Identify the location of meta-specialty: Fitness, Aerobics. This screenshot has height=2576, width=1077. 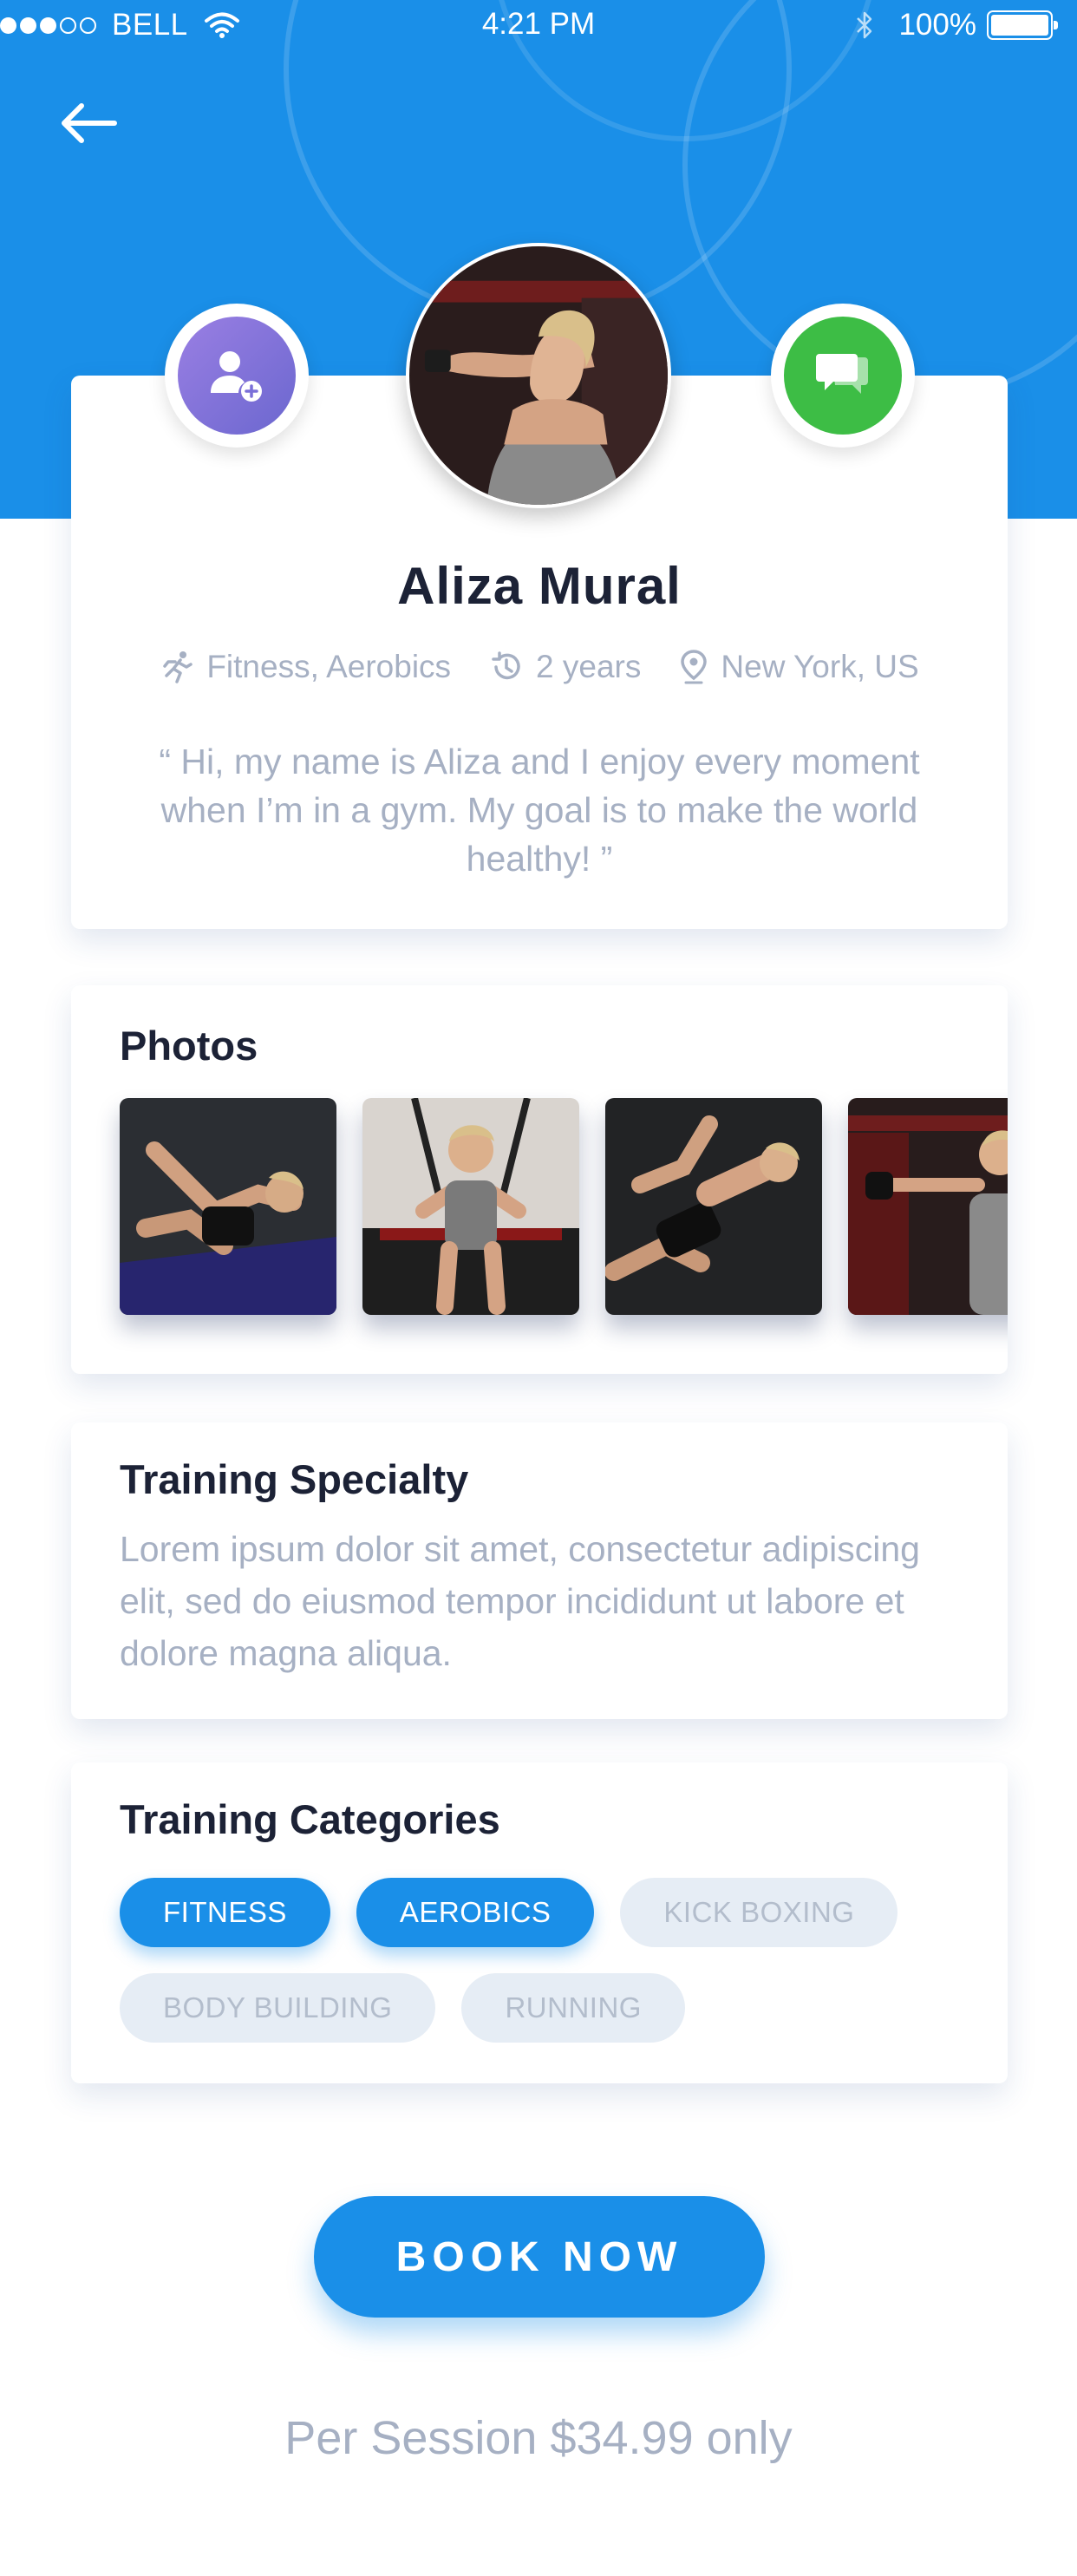
(305, 667).